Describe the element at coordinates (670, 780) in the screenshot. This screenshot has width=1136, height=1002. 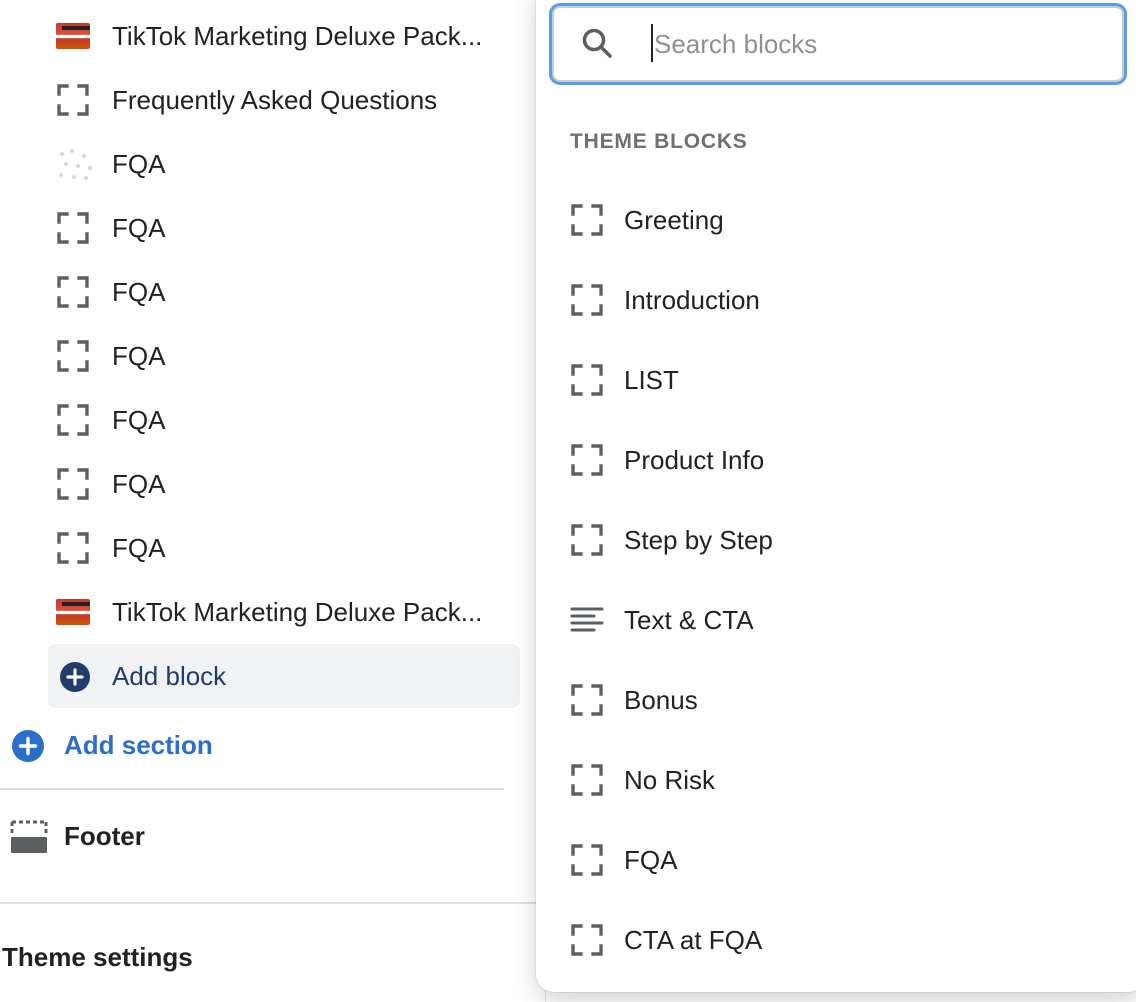
I see `theme-block-label: No Risk` at that location.